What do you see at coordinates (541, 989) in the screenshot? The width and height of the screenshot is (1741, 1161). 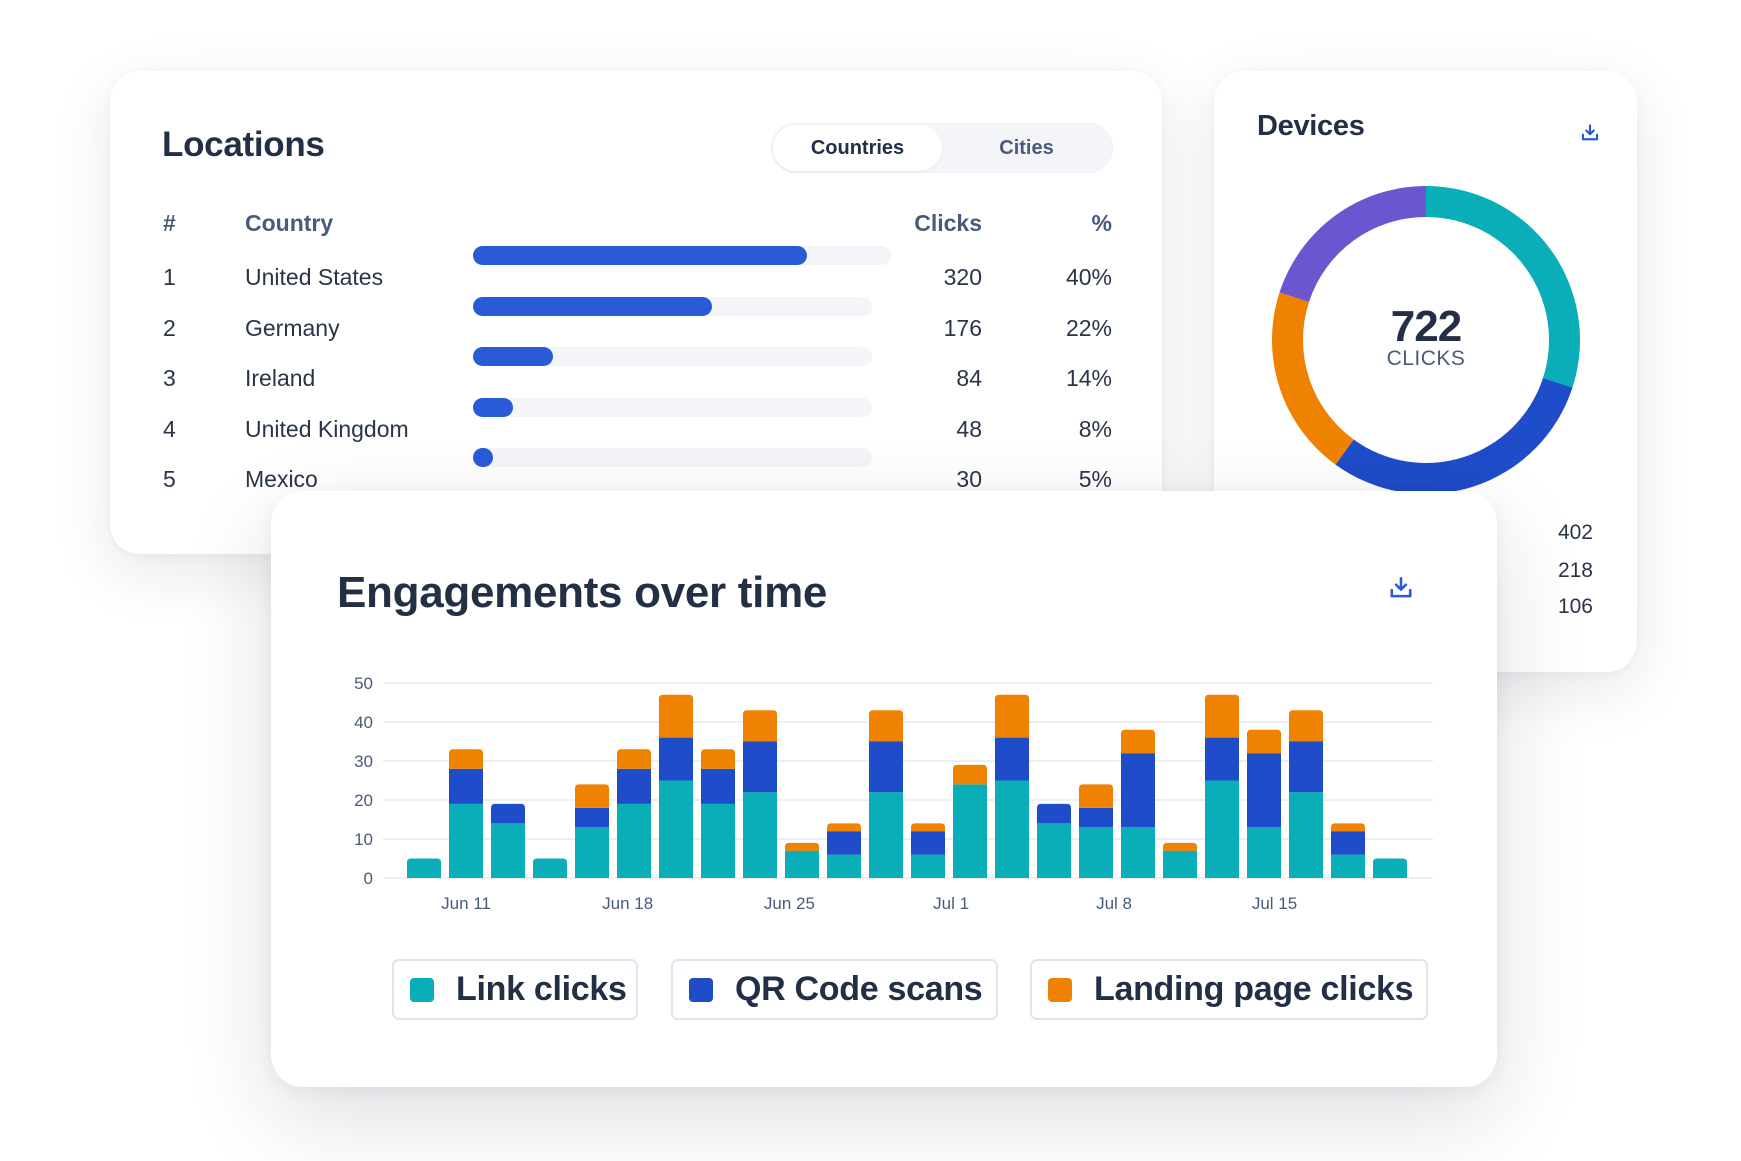 I see `legend-label: Link clicks` at bounding box center [541, 989].